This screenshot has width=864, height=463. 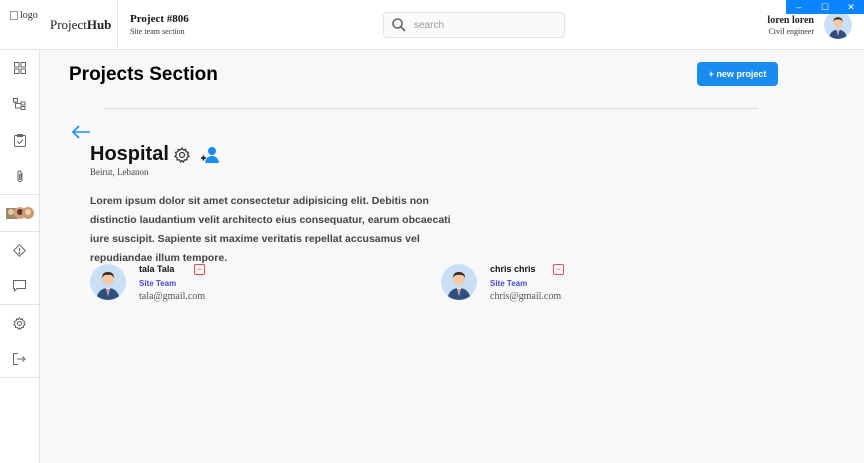 I want to click on brand-name: ProjectHub, so click(x=80, y=25).